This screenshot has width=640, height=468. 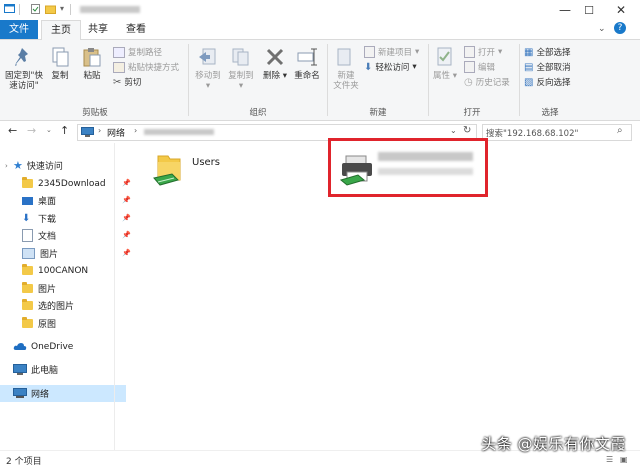 I want to click on paste-button: 粘贴, so click(x=92, y=63).